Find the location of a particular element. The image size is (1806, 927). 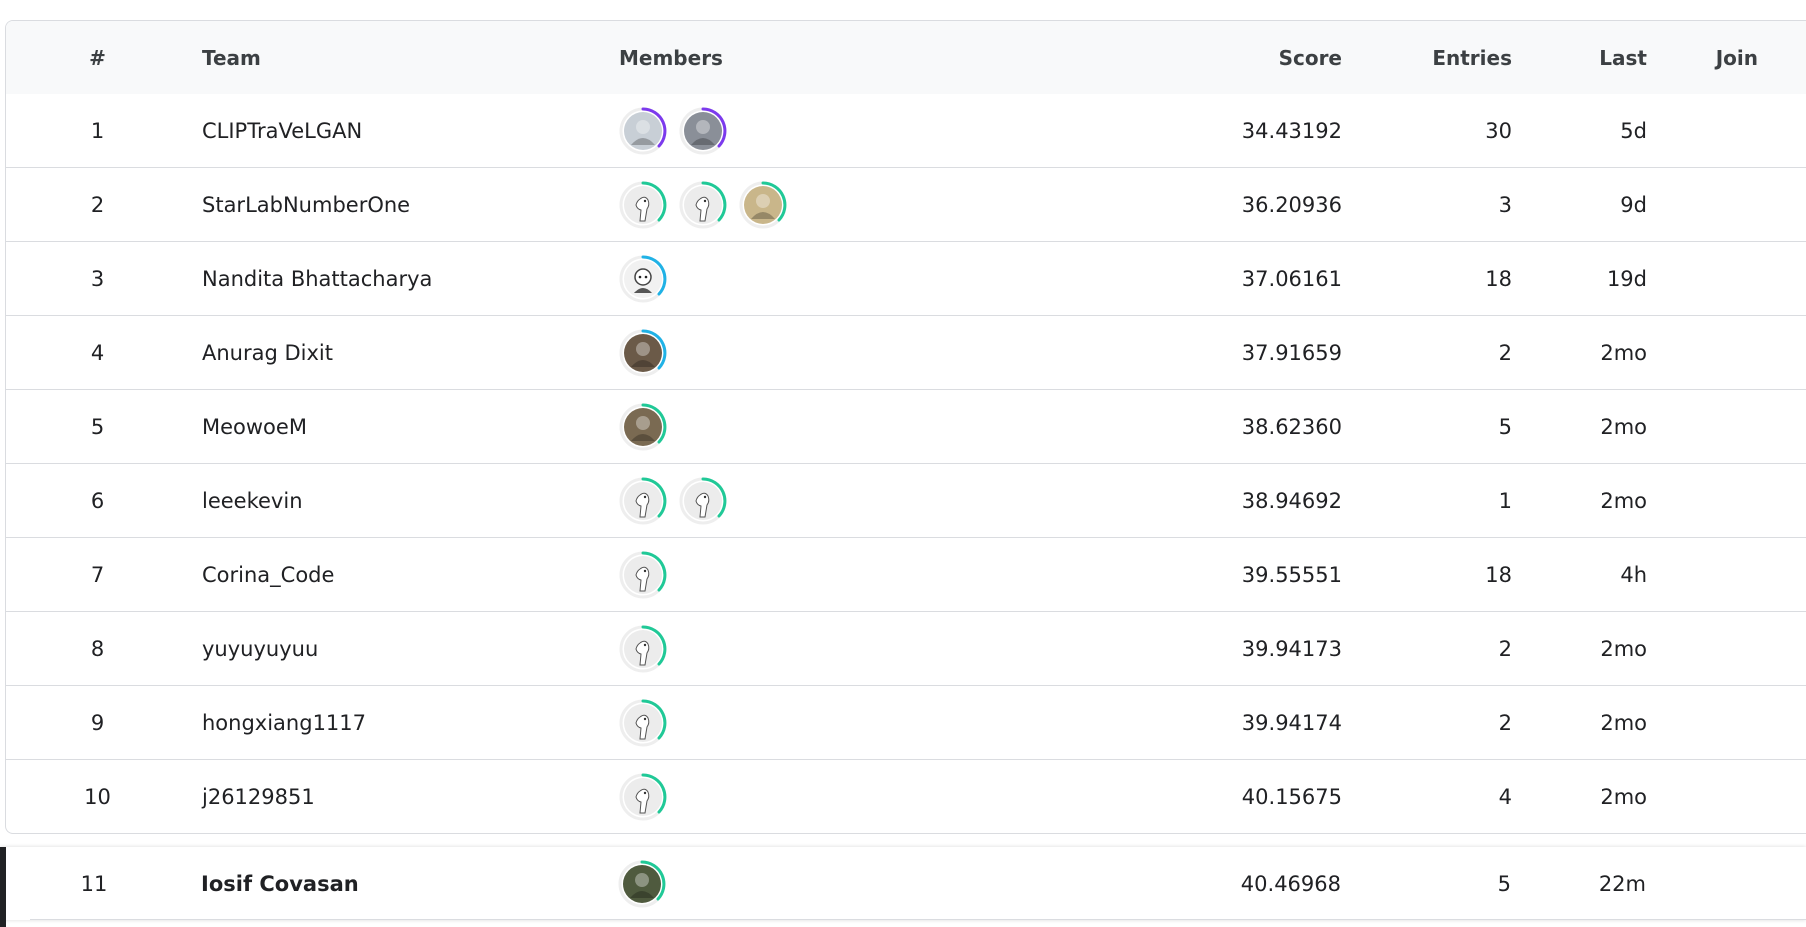

my-team-members is located at coordinates (642, 884).